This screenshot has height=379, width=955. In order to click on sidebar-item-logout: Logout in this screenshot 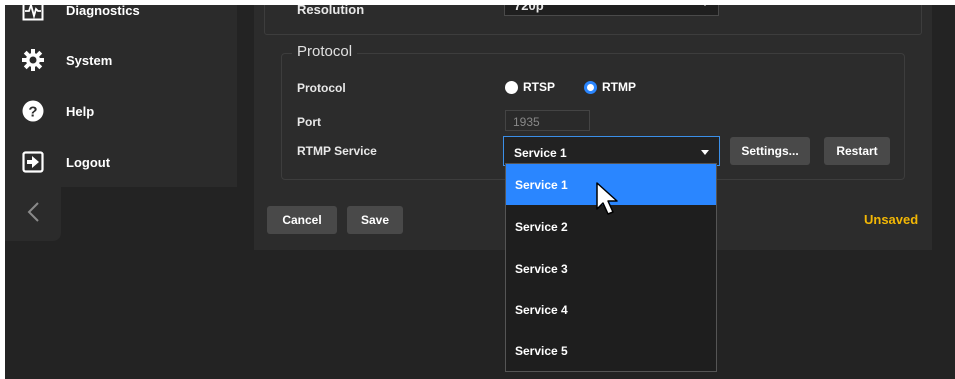, I will do `click(121, 162)`.